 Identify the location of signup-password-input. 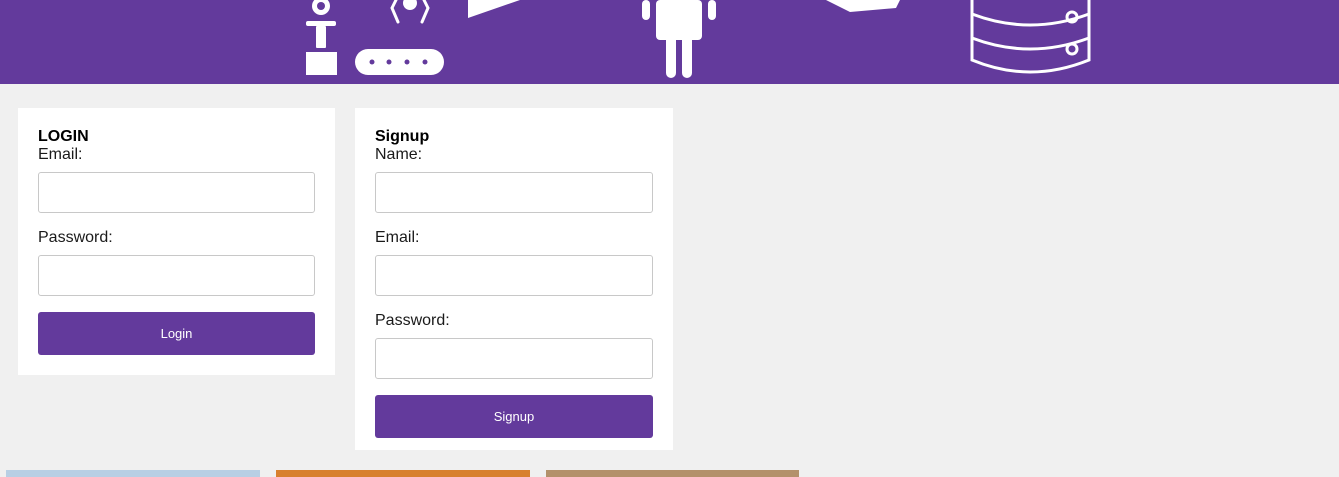
(514, 358).